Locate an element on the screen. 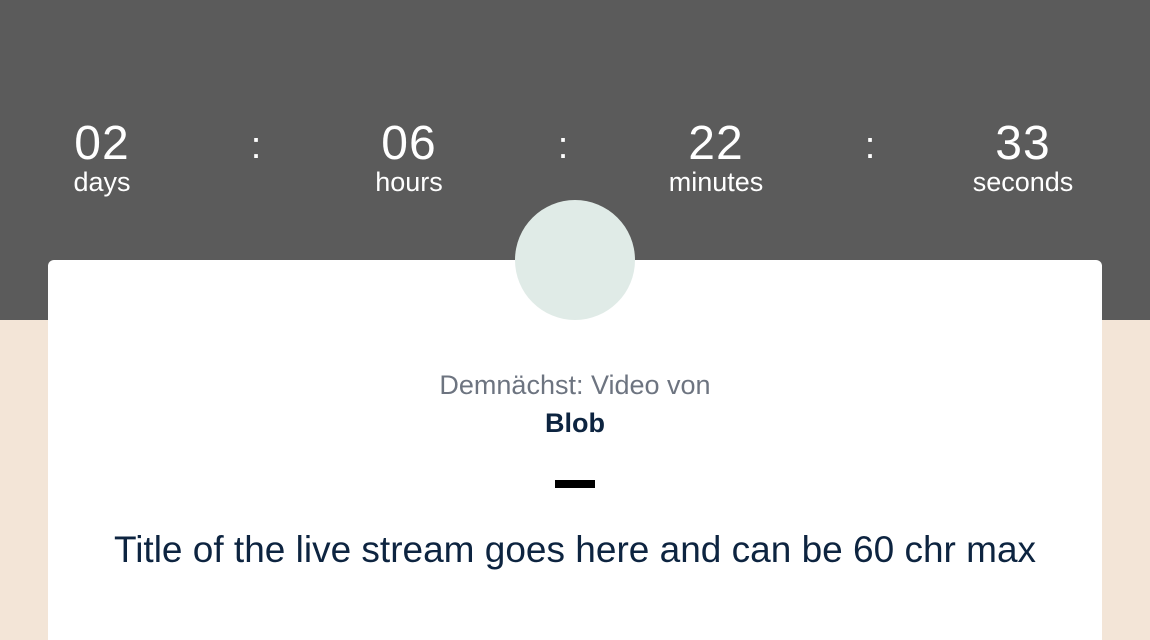  countdown-seconds: 33 seconds is located at coordinates (1023, 157).